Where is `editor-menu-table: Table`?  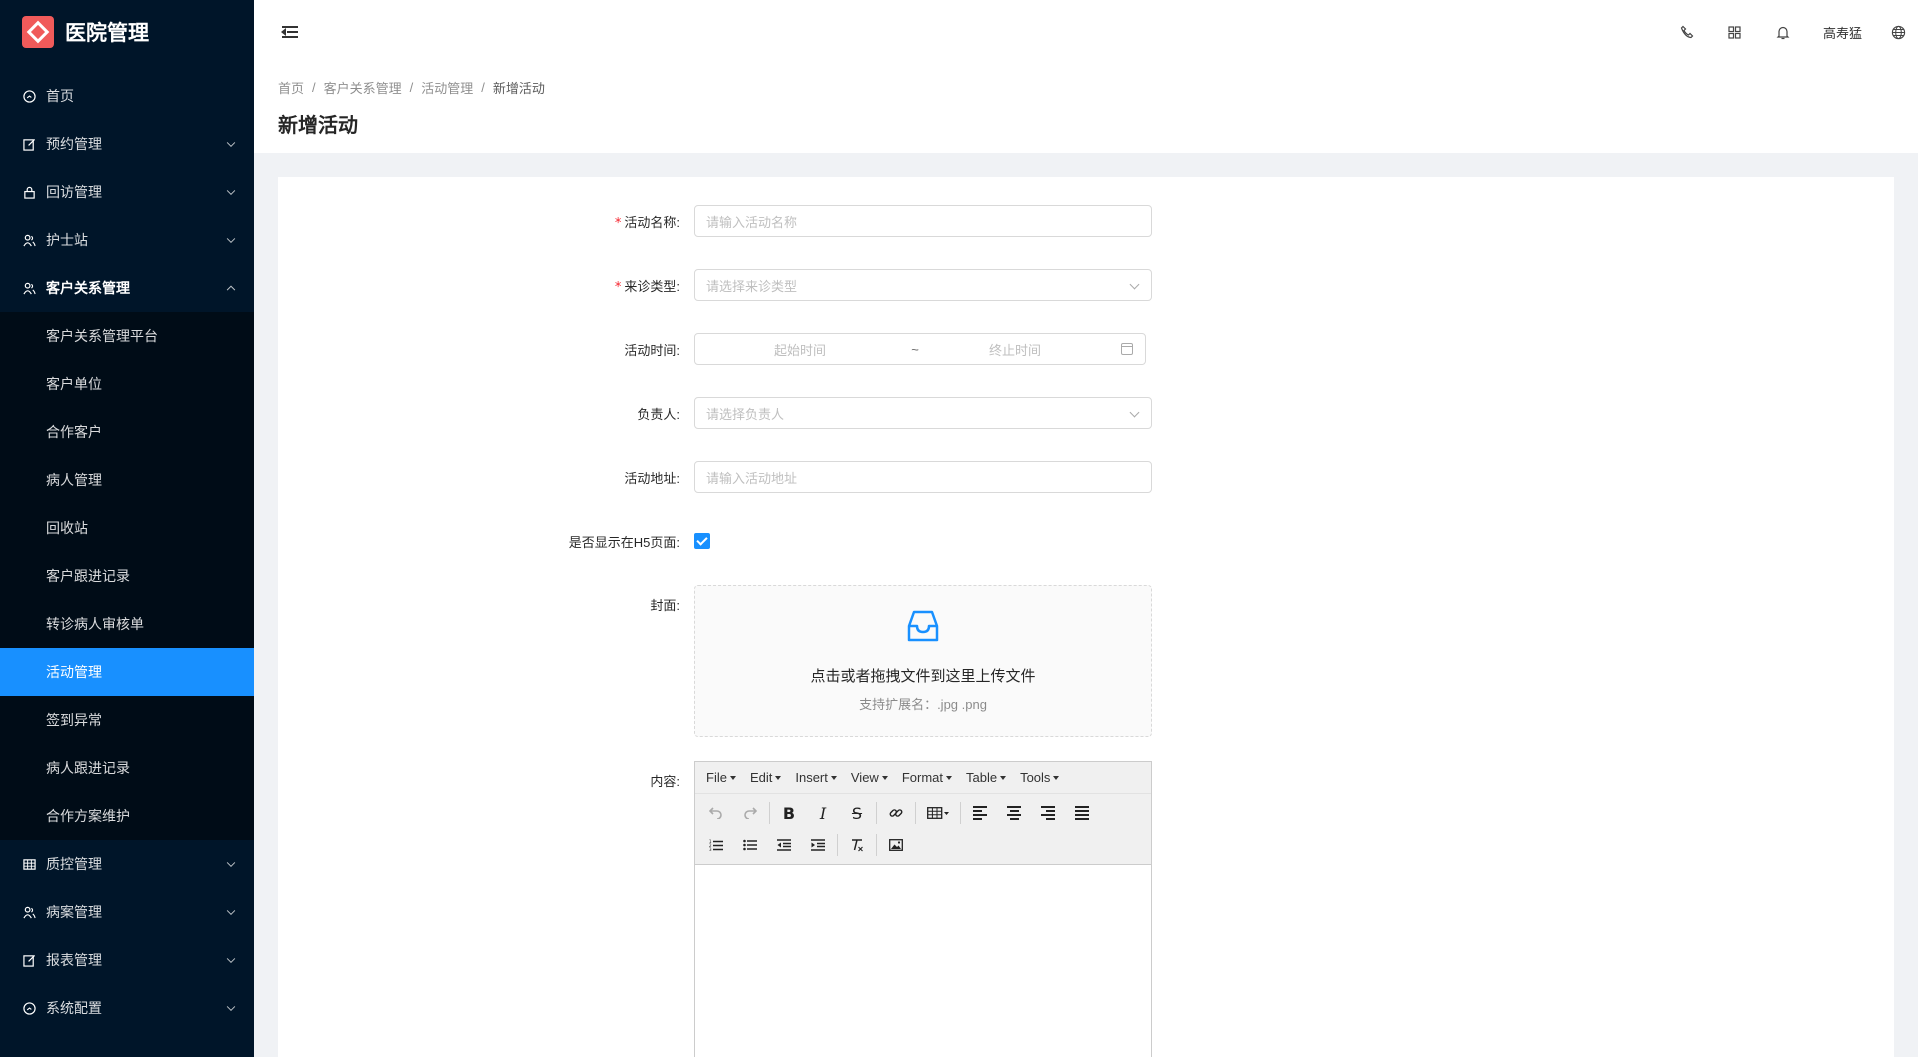 editor-menu-table: Table is located at coordinates (986, 777).